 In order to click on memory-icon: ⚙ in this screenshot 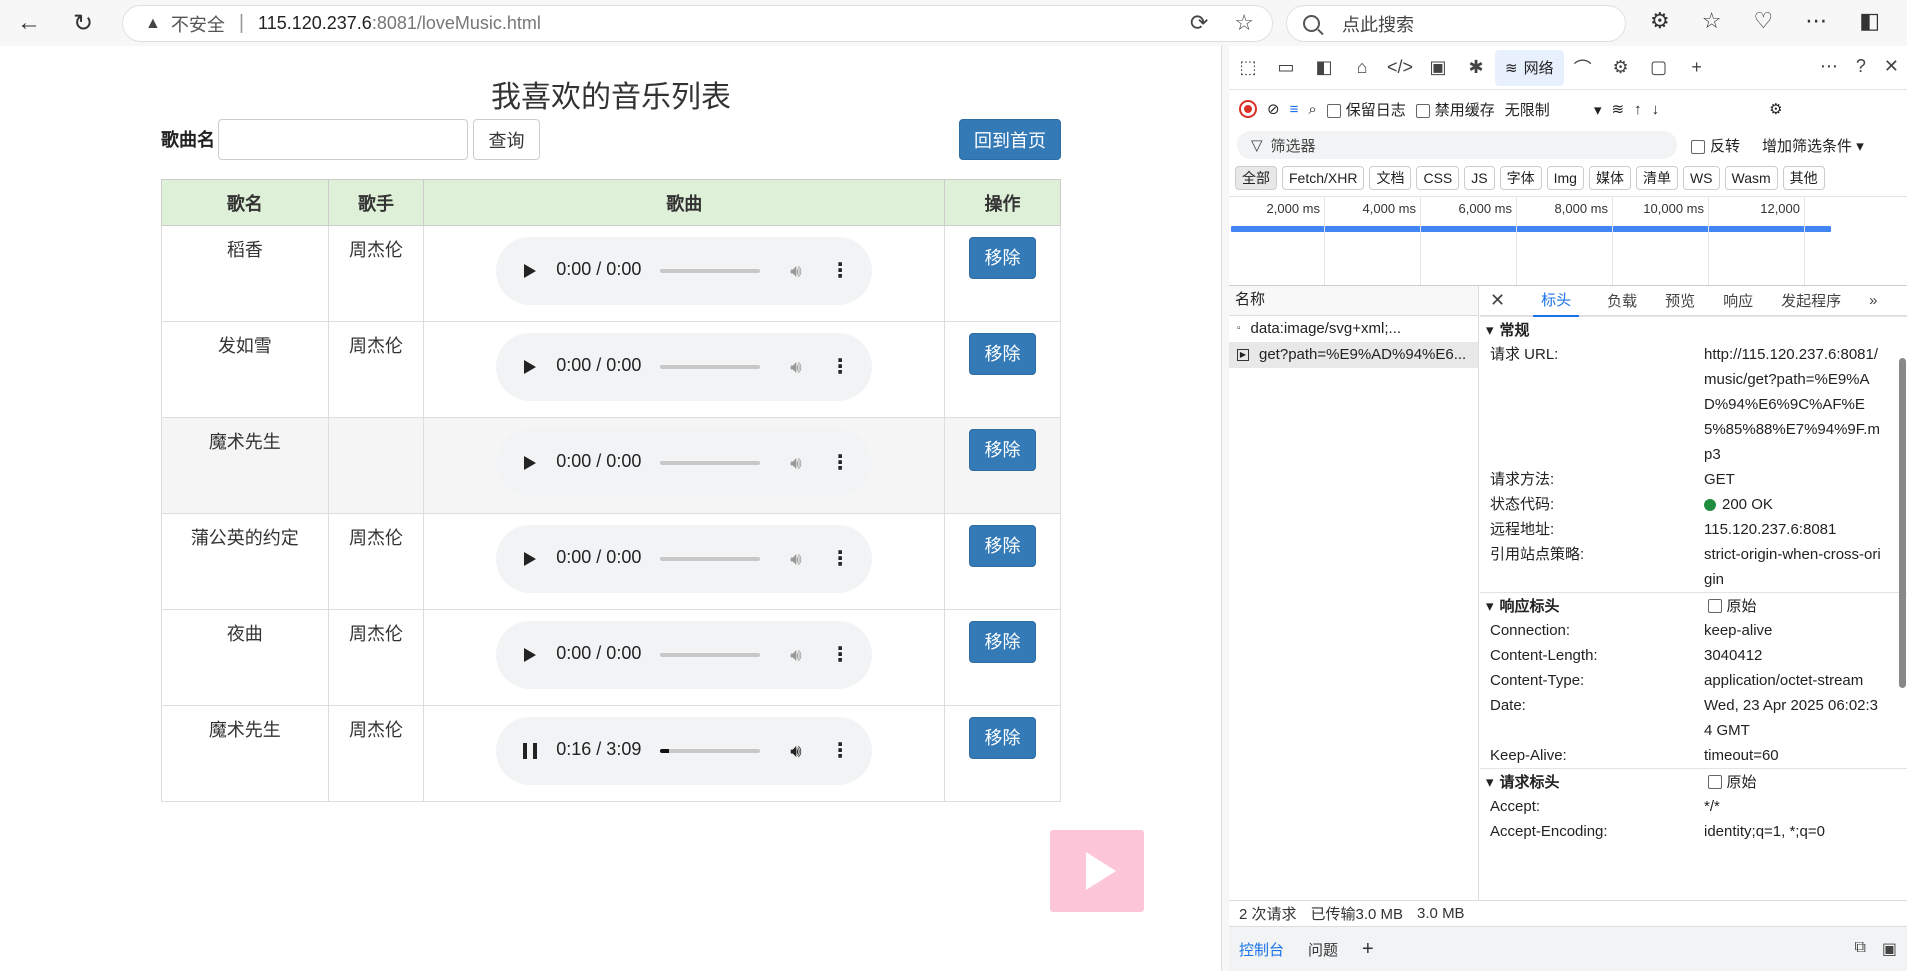, I will do `click(1621, 67)`.